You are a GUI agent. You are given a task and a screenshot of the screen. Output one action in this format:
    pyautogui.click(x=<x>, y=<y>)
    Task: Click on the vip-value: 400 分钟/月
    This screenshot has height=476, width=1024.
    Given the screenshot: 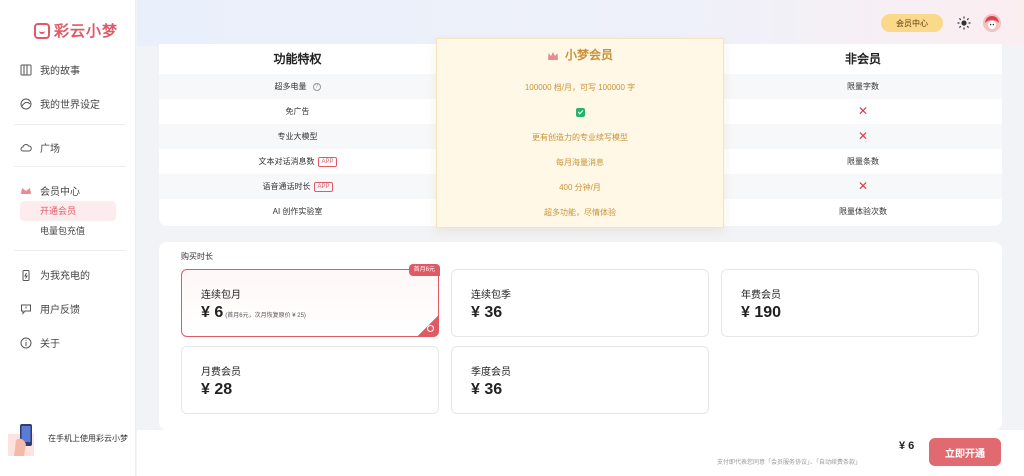 What is the action you would take?
    pyautogui.click(x=580, y=187)
    